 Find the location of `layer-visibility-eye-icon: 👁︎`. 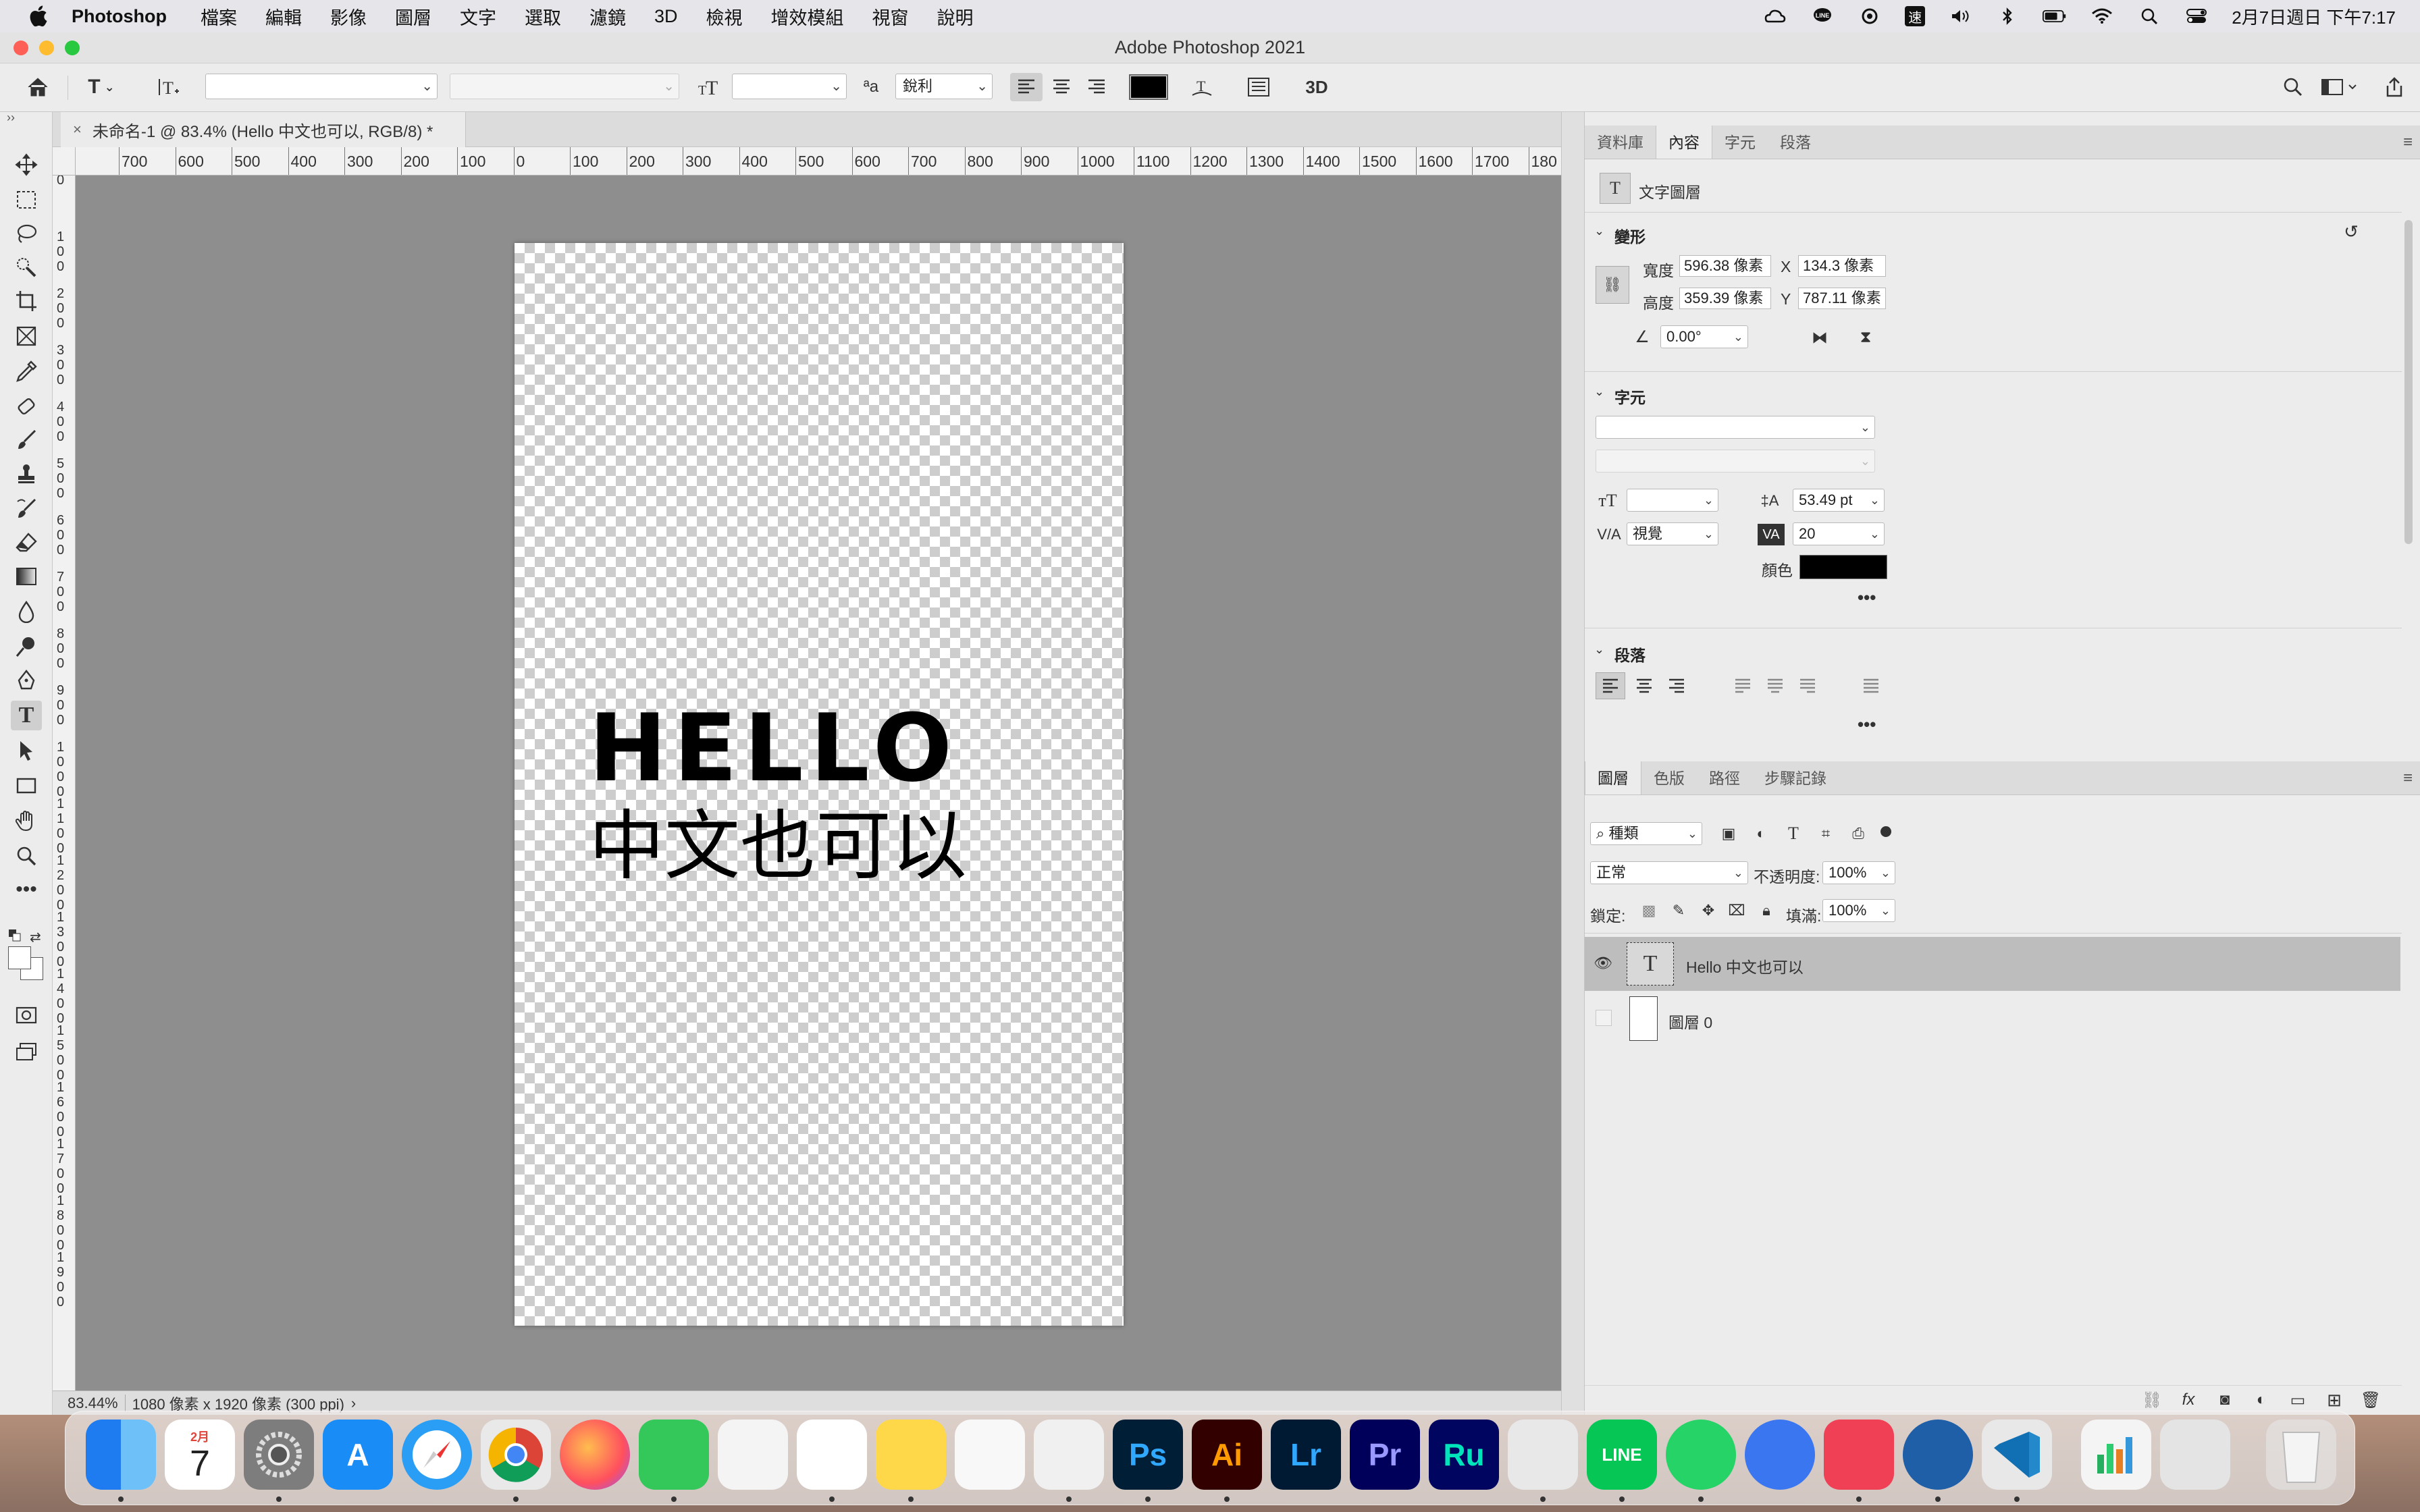

layer-visibility-eye-icon: 👁︎ is located at coordinates (1603, 963).